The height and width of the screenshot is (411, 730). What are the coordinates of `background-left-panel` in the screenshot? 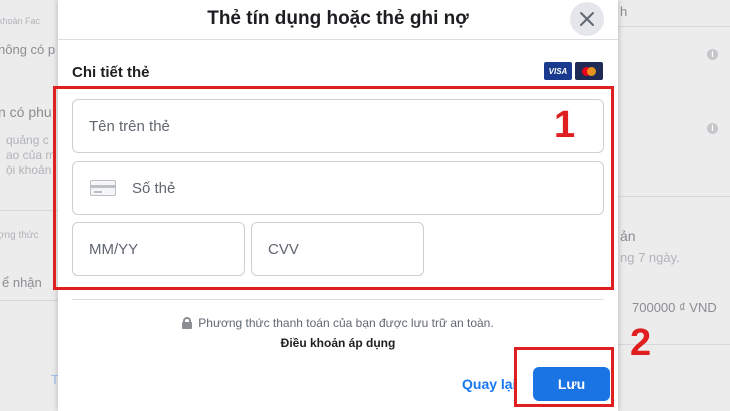 It's located at (30, 205).